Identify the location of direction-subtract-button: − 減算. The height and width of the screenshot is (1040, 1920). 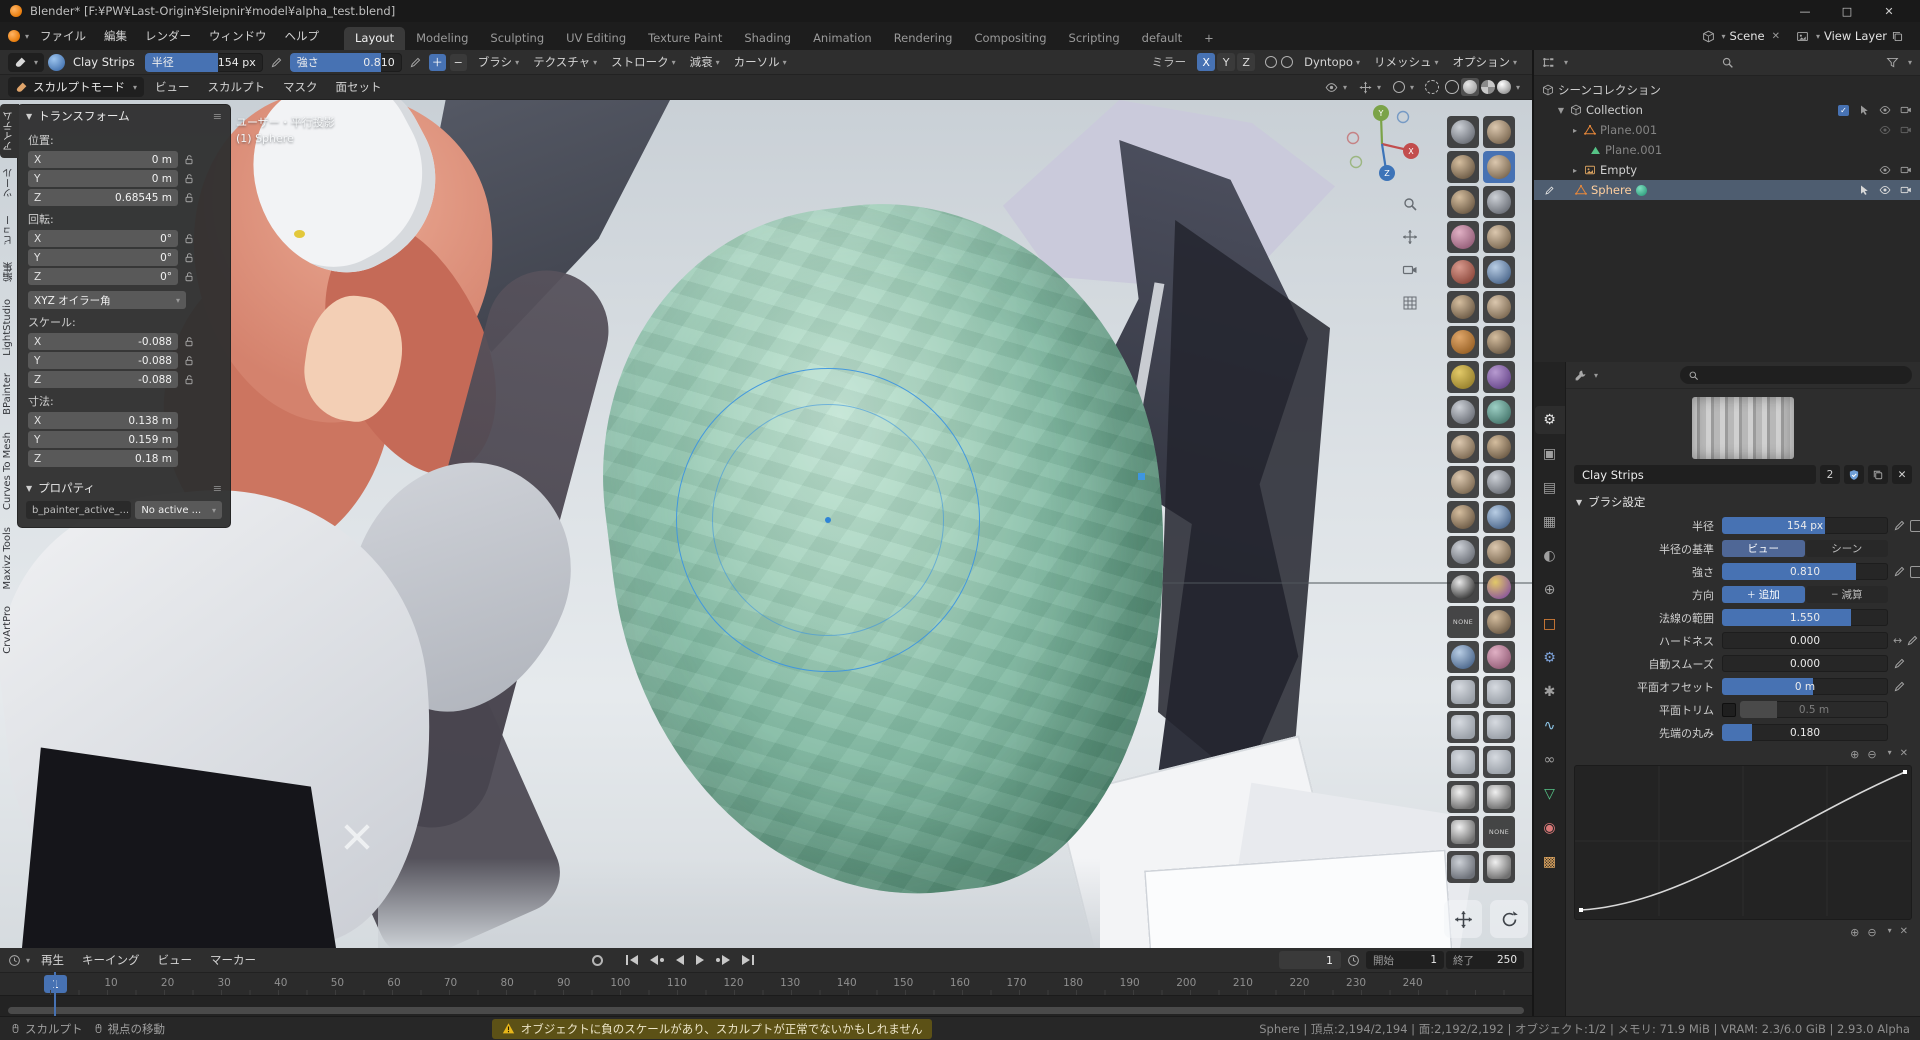
(1846, 594).